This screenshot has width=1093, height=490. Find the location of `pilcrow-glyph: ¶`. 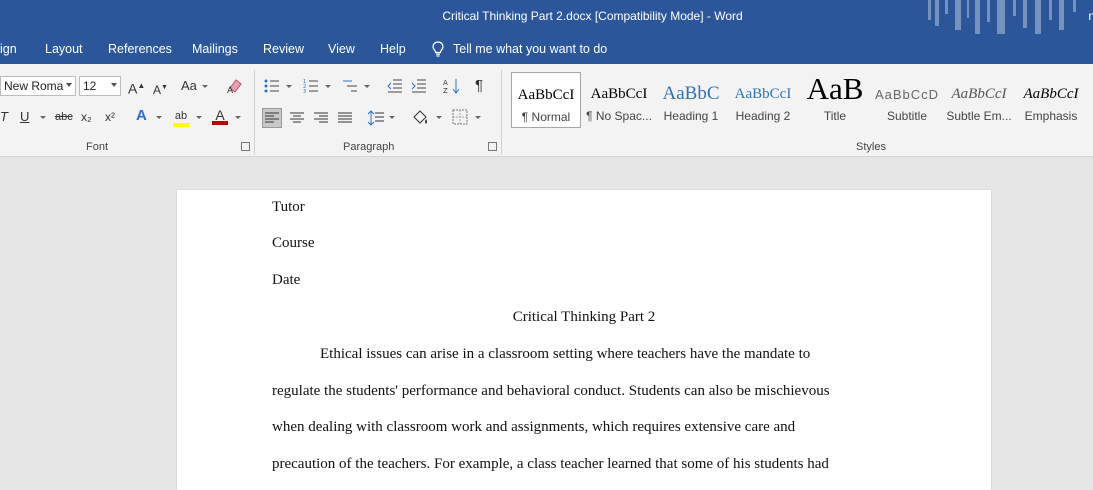

pilcrow-glyph: ¶ is located at coordinates (479, 85).